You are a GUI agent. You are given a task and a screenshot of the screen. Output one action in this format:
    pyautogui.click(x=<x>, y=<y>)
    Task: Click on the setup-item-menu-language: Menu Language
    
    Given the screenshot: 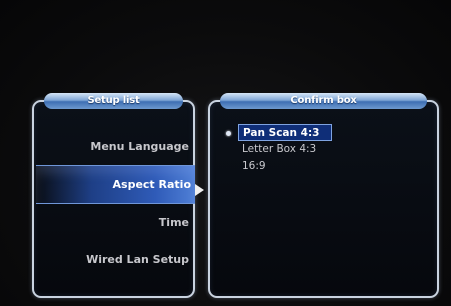 What is the action you would take?
    pyautogui.click(x=113, y=146)
    